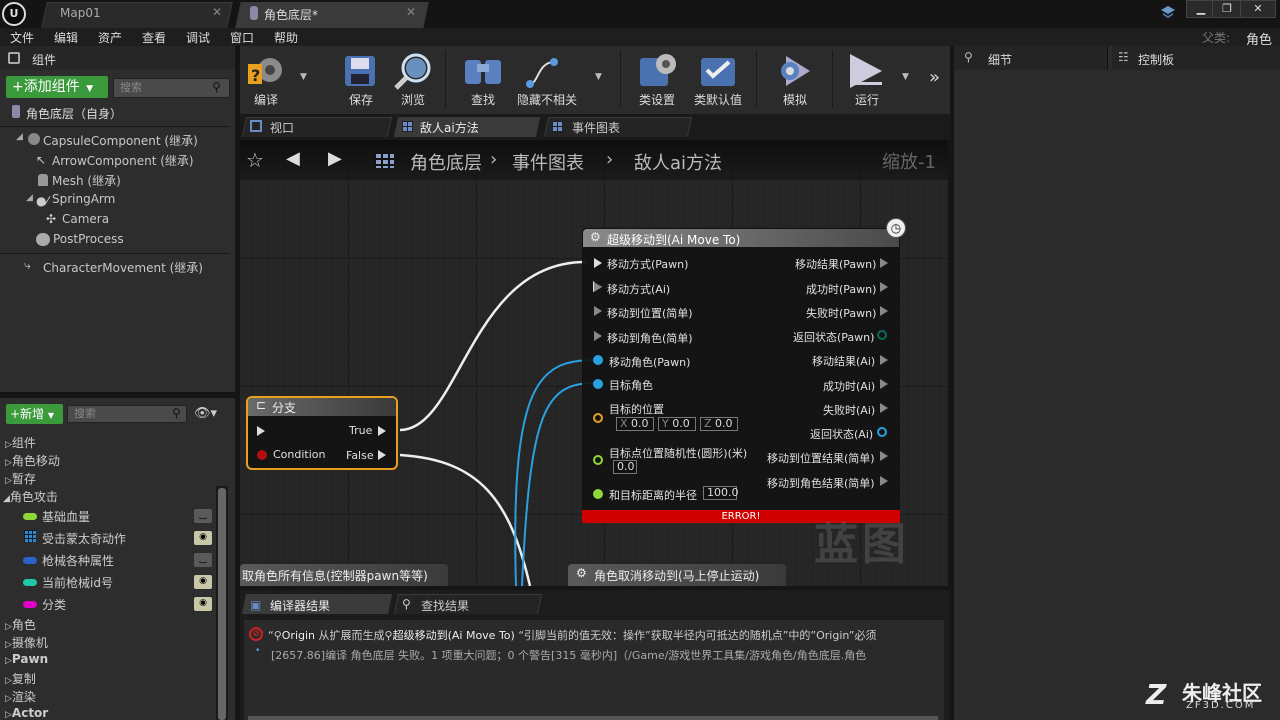 Image resolution: width=1280 pixels, height=720 pixels. I want to click on class-settings-button: 类设置, so click(657, 99).